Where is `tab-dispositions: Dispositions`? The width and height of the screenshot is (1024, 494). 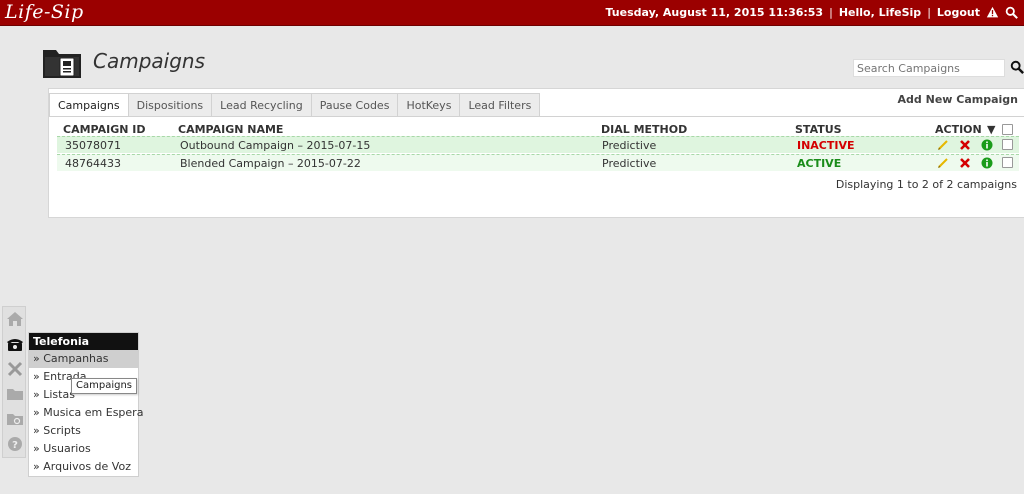 tab-dispositions: Dispositions is located at coordinates (170, 105).